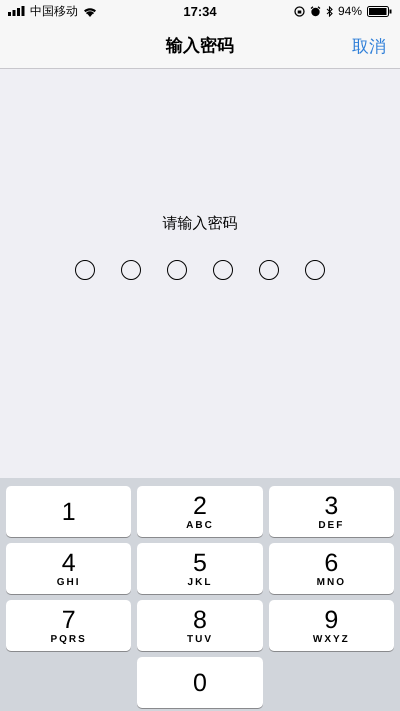 Image resolution: width=400 pixels, height=711 pixels. I want to click on wifi-icon, so click(90, 11).